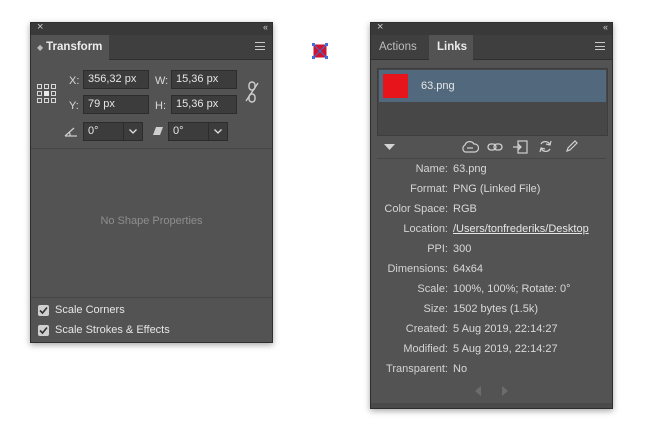 The image size is (651, 438). What do you see at coordinates (320, 51) in the screenshot?
I see `selected-shape` at bounding box center [320, 51].